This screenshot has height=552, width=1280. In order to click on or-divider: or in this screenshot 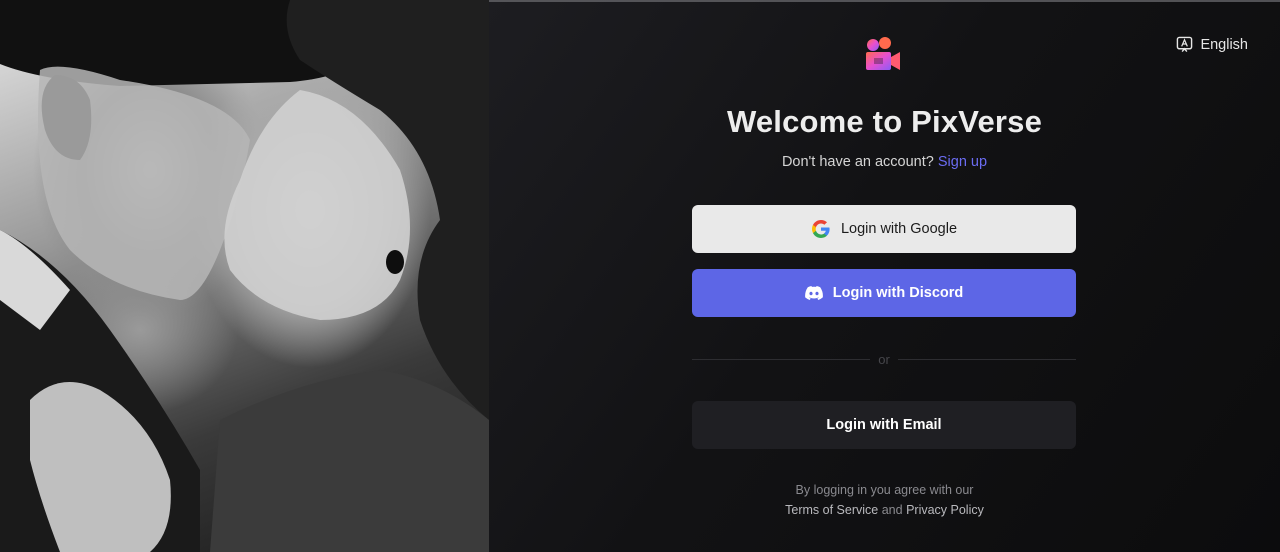, I will do `click(884, 359)`.